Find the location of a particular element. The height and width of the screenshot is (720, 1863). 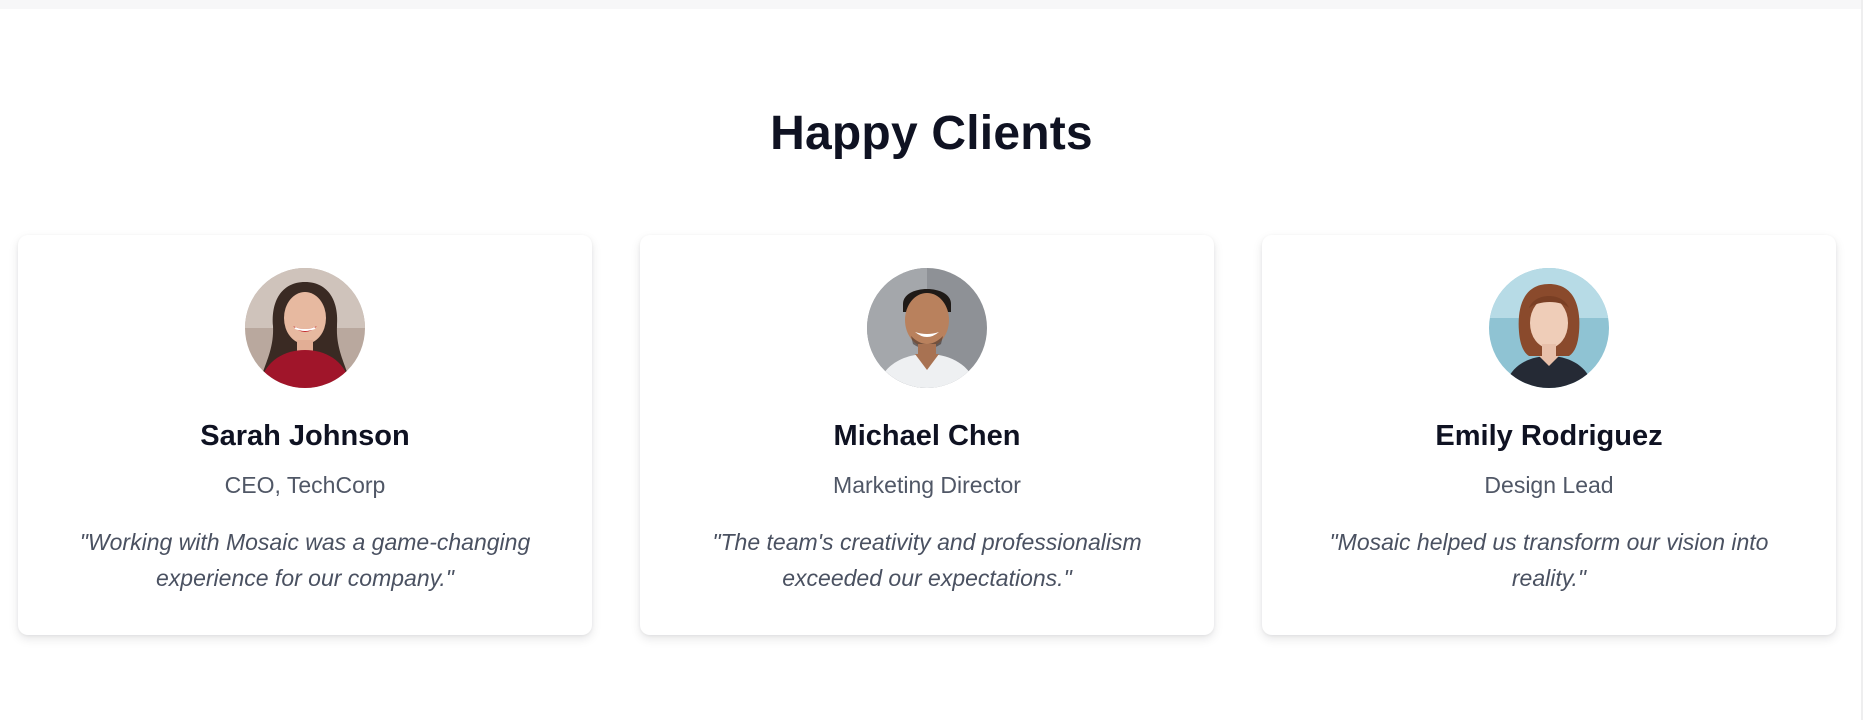

client-name: Emily Rodriguez is located at coordinates (1549, 436).